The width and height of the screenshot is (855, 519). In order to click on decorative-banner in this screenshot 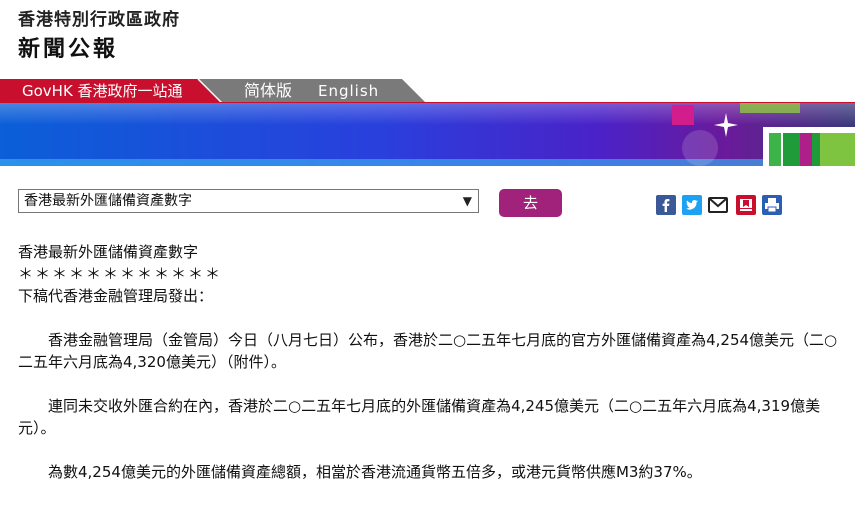, I will do `click(427, 134)`.